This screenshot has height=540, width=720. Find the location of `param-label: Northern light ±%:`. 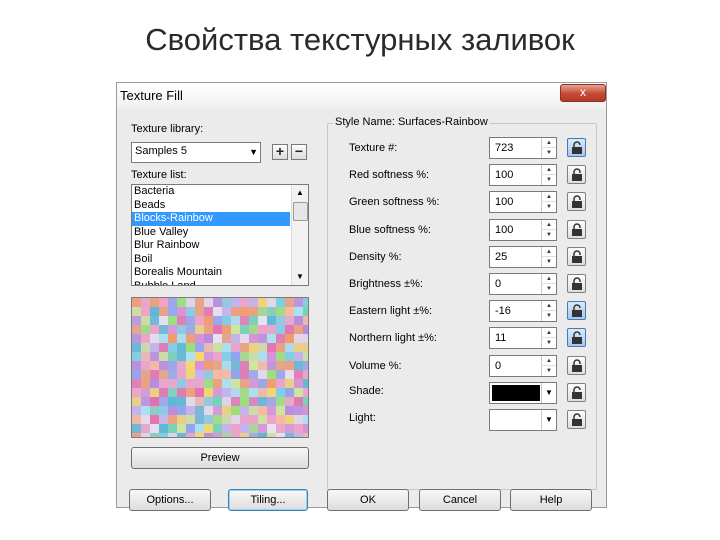

param-label: Northern light ±%: is located at coordinates (393, 338).